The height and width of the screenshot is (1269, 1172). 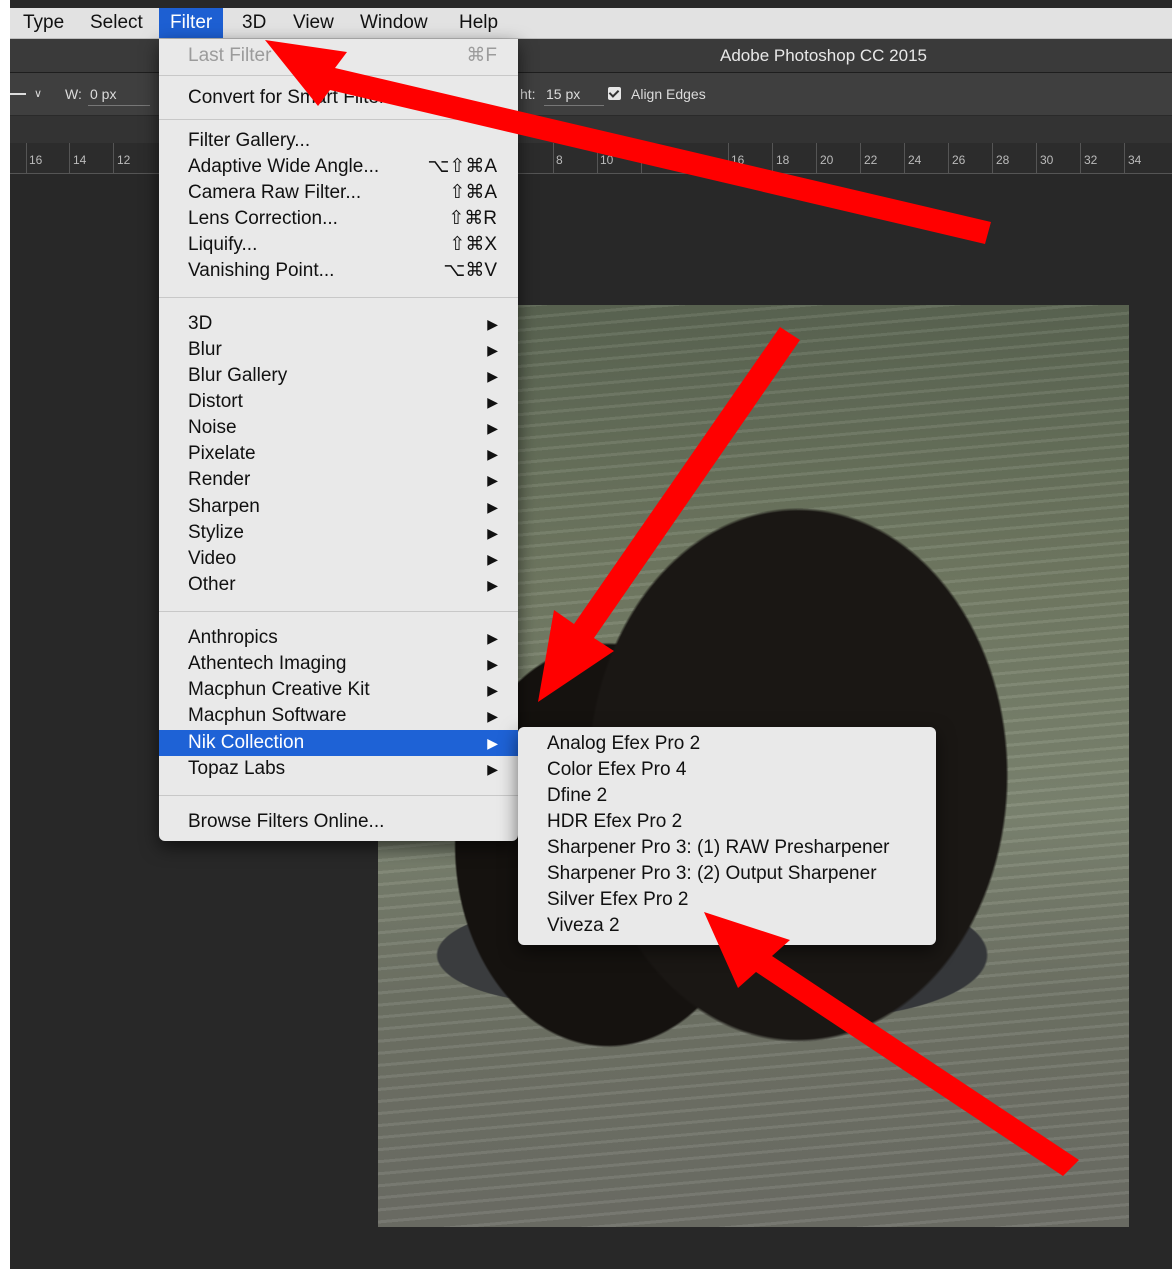 I want to click on ruler-tick: 32, so click(x=1091, y=160).